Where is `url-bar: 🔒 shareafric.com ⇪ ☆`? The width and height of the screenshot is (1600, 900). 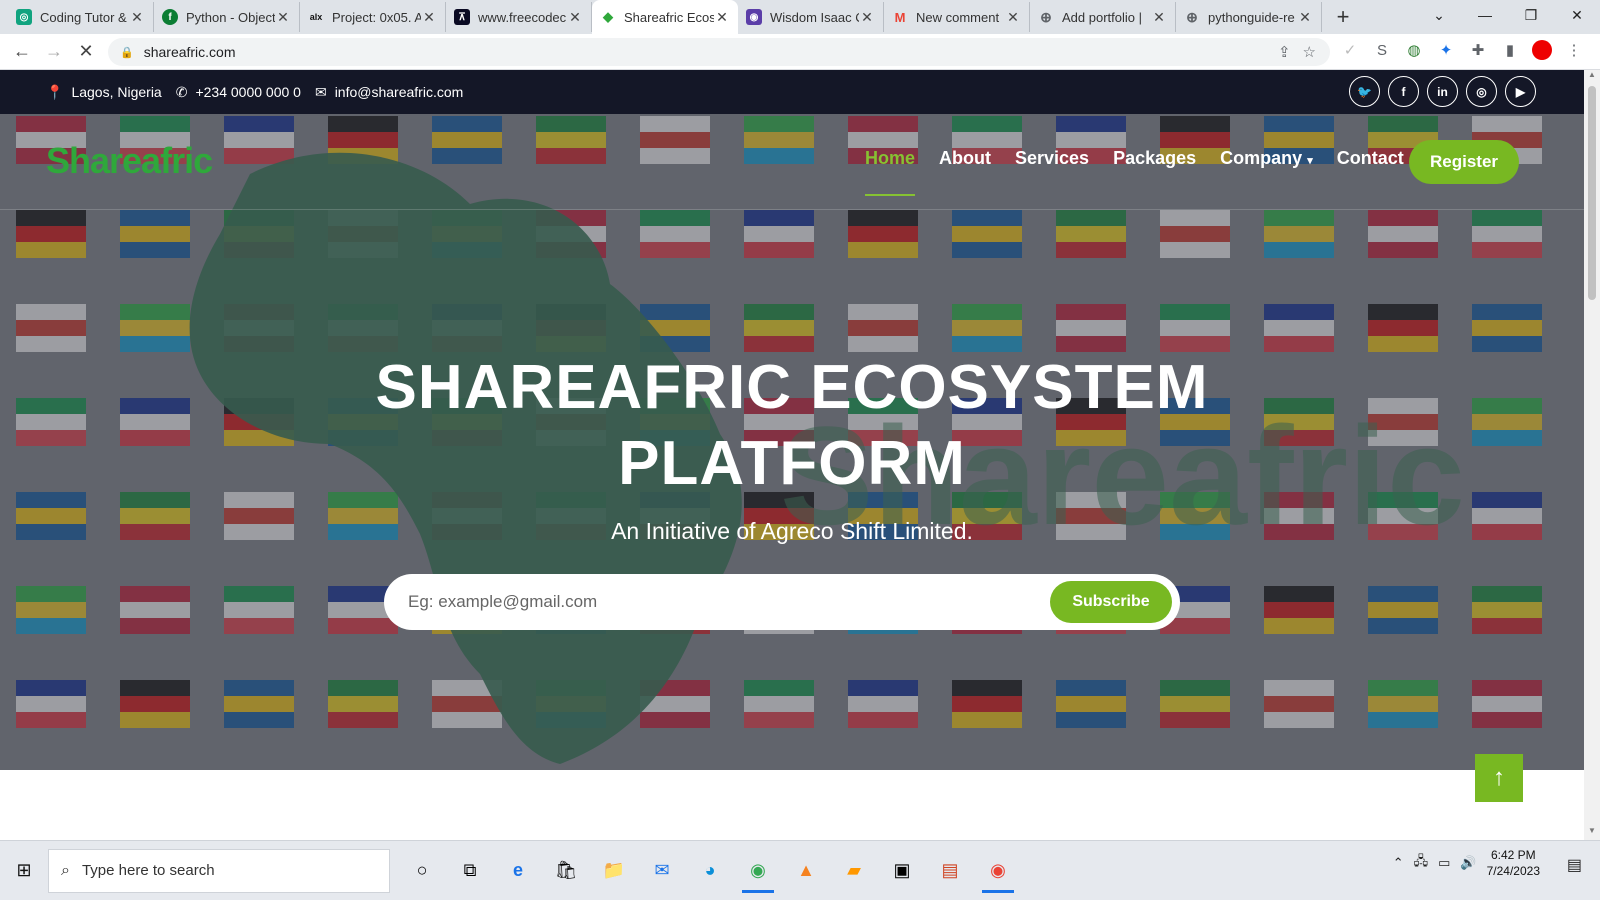
url-bar: 🔒 shareafric.com ⇪ ☆ is located at coordinates (719, 52).